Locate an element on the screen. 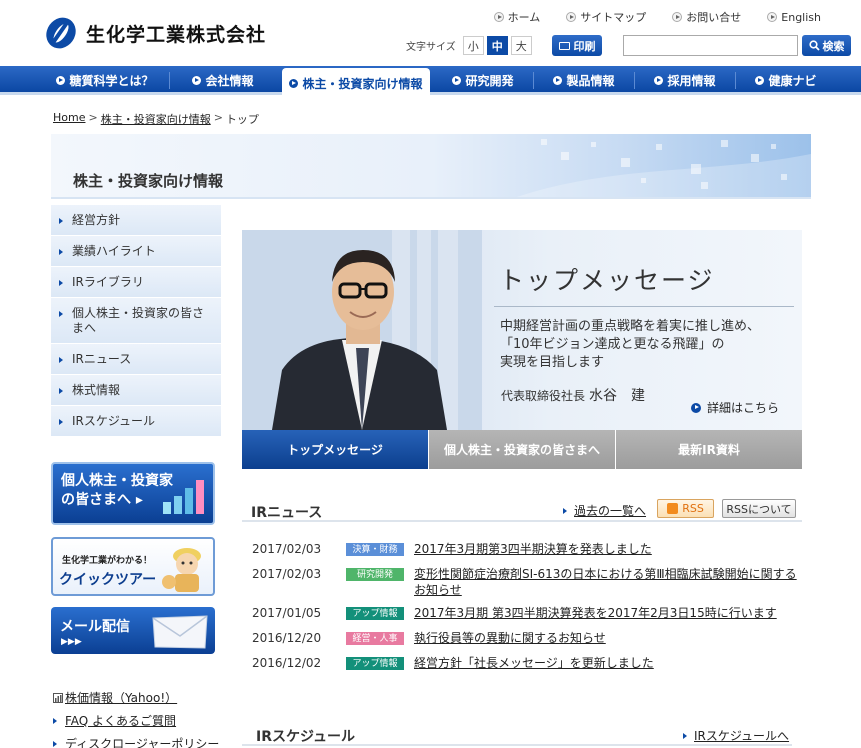 The height and width of the screenshot is (748, 861). ir-schedule-title: IRスケジュール is located at coordinates (306, 737).